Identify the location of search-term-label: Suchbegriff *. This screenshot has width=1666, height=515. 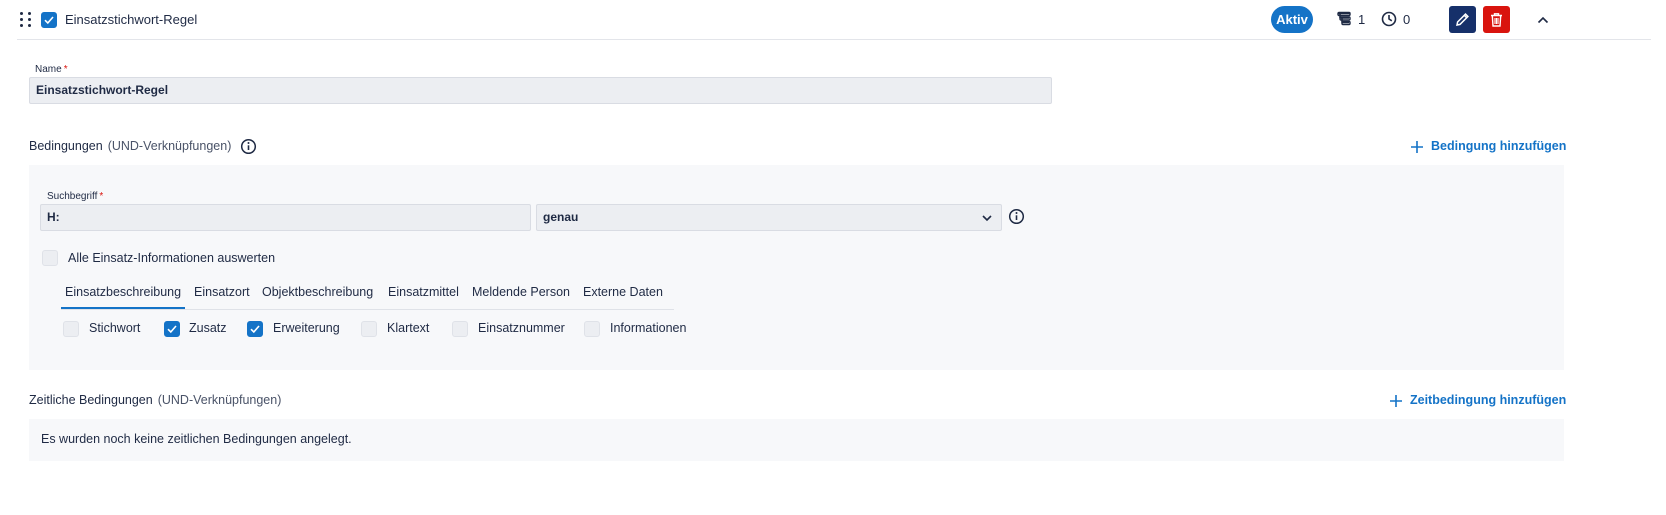
(75, 196).